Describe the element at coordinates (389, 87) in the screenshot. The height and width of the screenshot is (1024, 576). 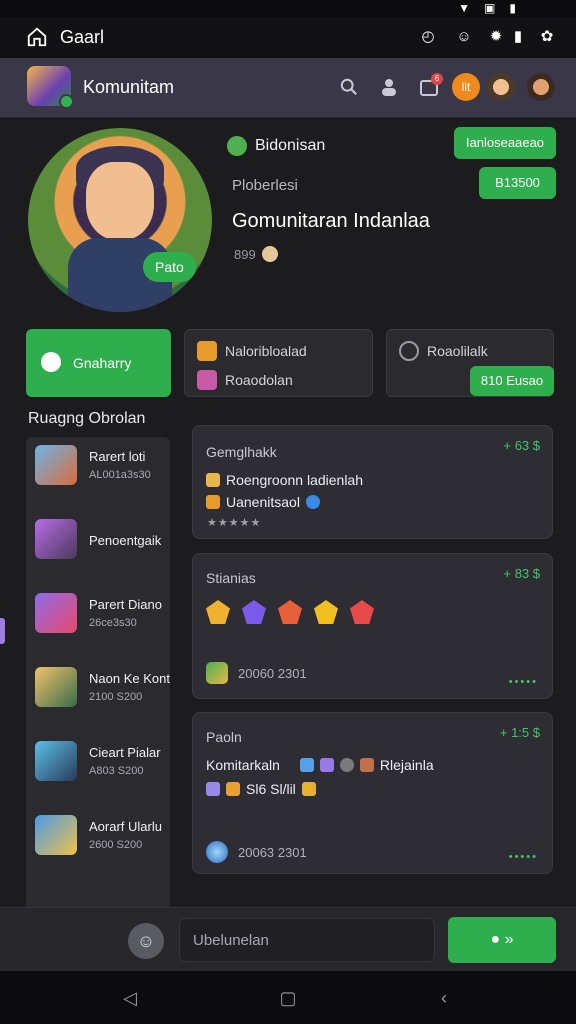
I see `people-icon` at that location.